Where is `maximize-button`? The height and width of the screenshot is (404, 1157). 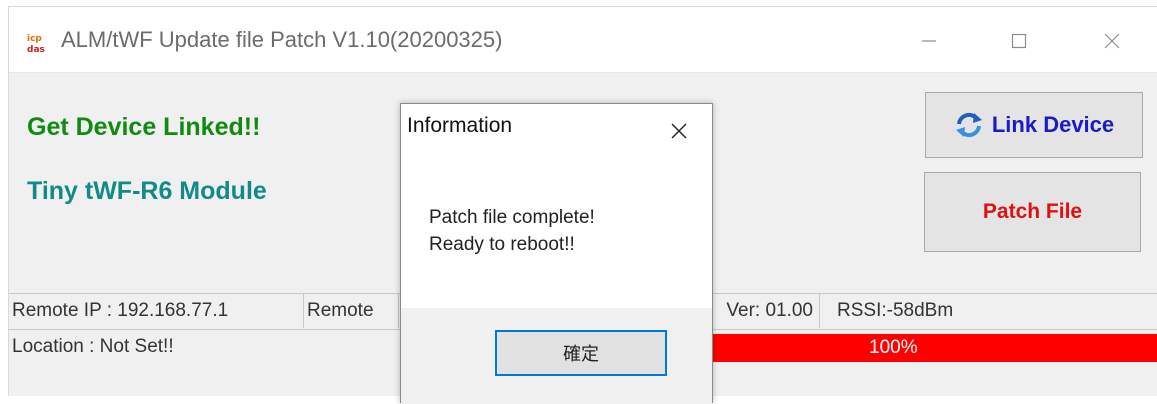
maximize-button is located at coordinates (1019, 41).